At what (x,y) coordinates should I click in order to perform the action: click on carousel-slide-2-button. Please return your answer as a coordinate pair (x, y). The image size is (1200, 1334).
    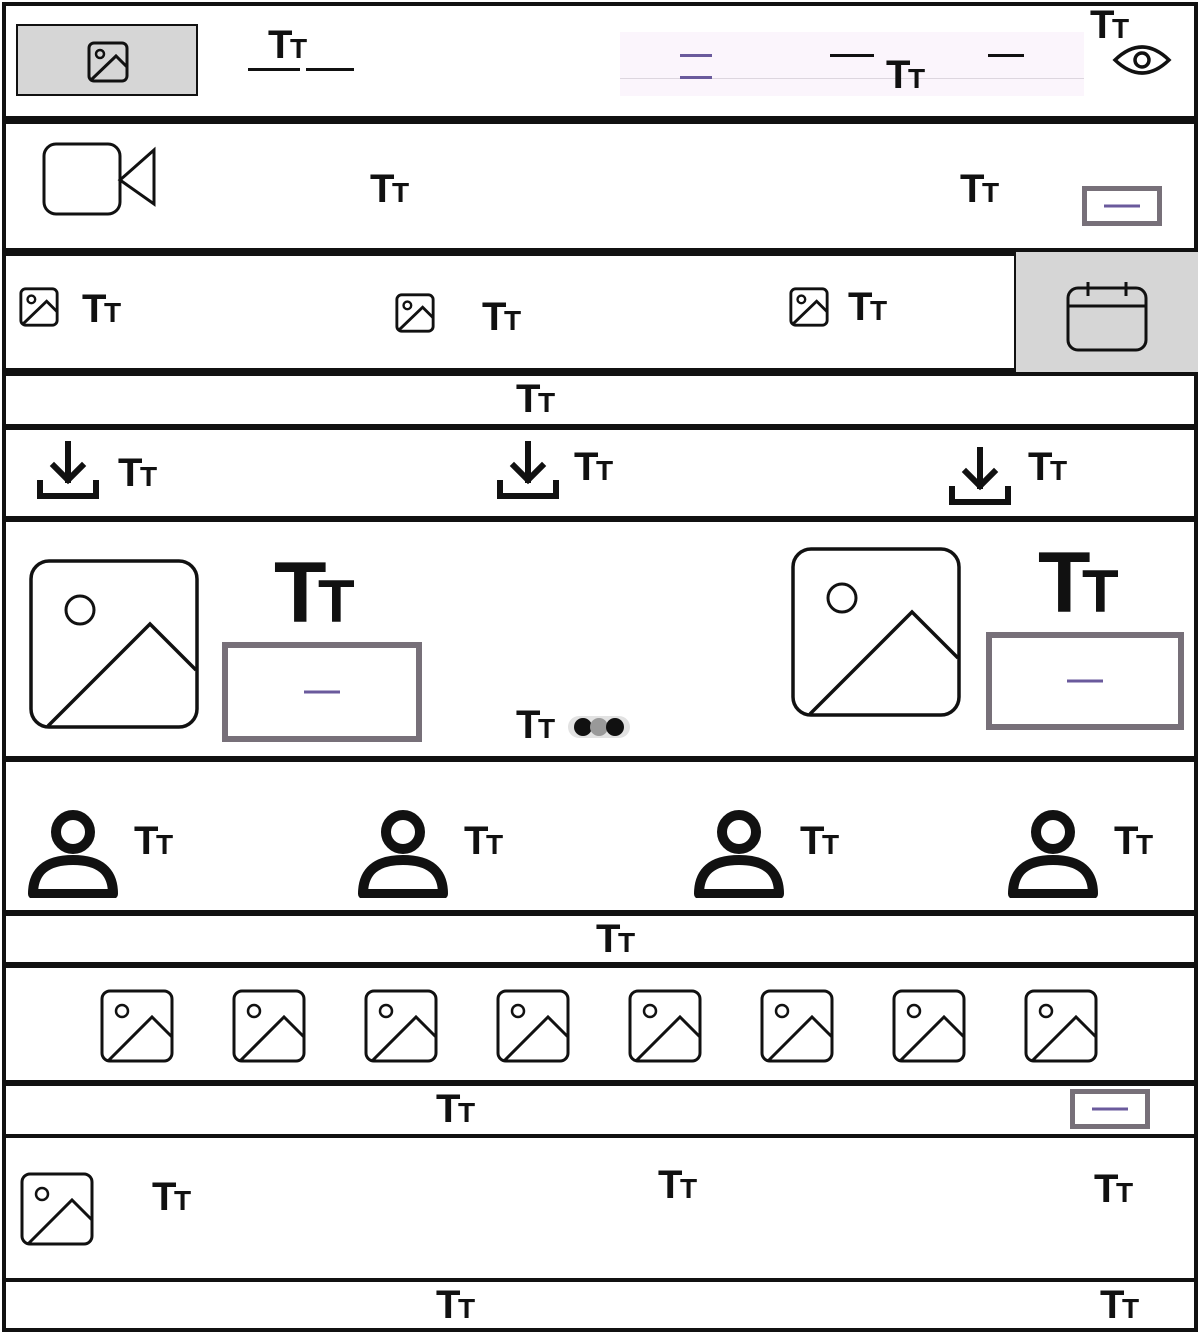
    Looking at the image, I should click on (1085, 681).